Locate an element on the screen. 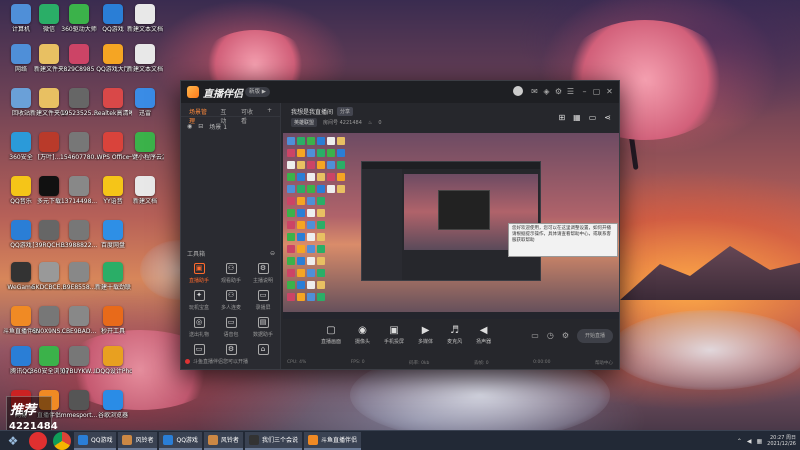 This screenshot has height=450, width=800. volume-icon: ◀ is located at coordinates (749, 441).